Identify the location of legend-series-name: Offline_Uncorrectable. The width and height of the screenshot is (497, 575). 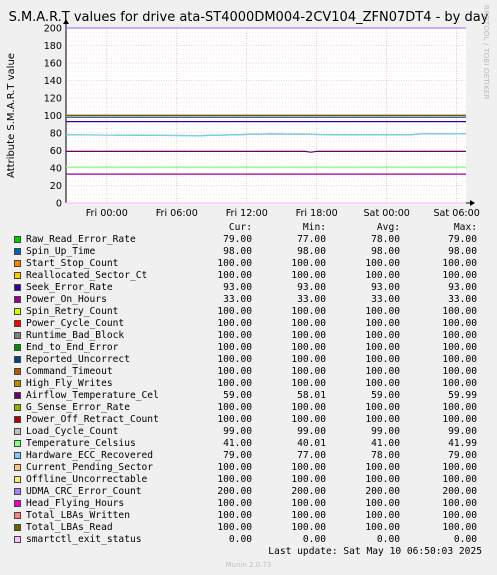
(87, 479).